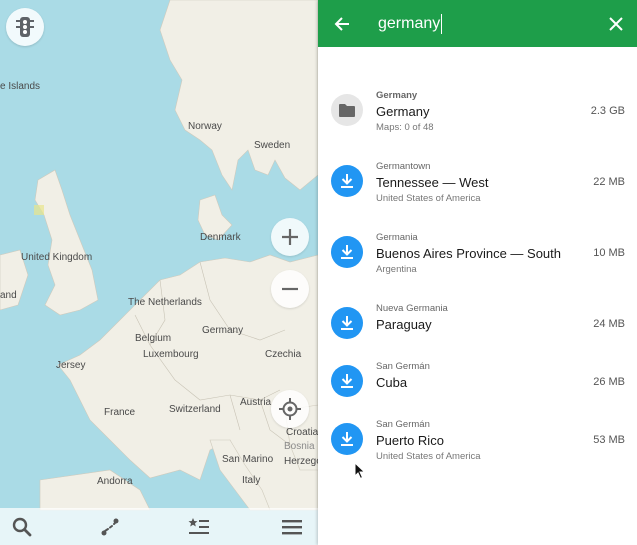  I want to click on map-label-ireland: and, so click(8, 295).